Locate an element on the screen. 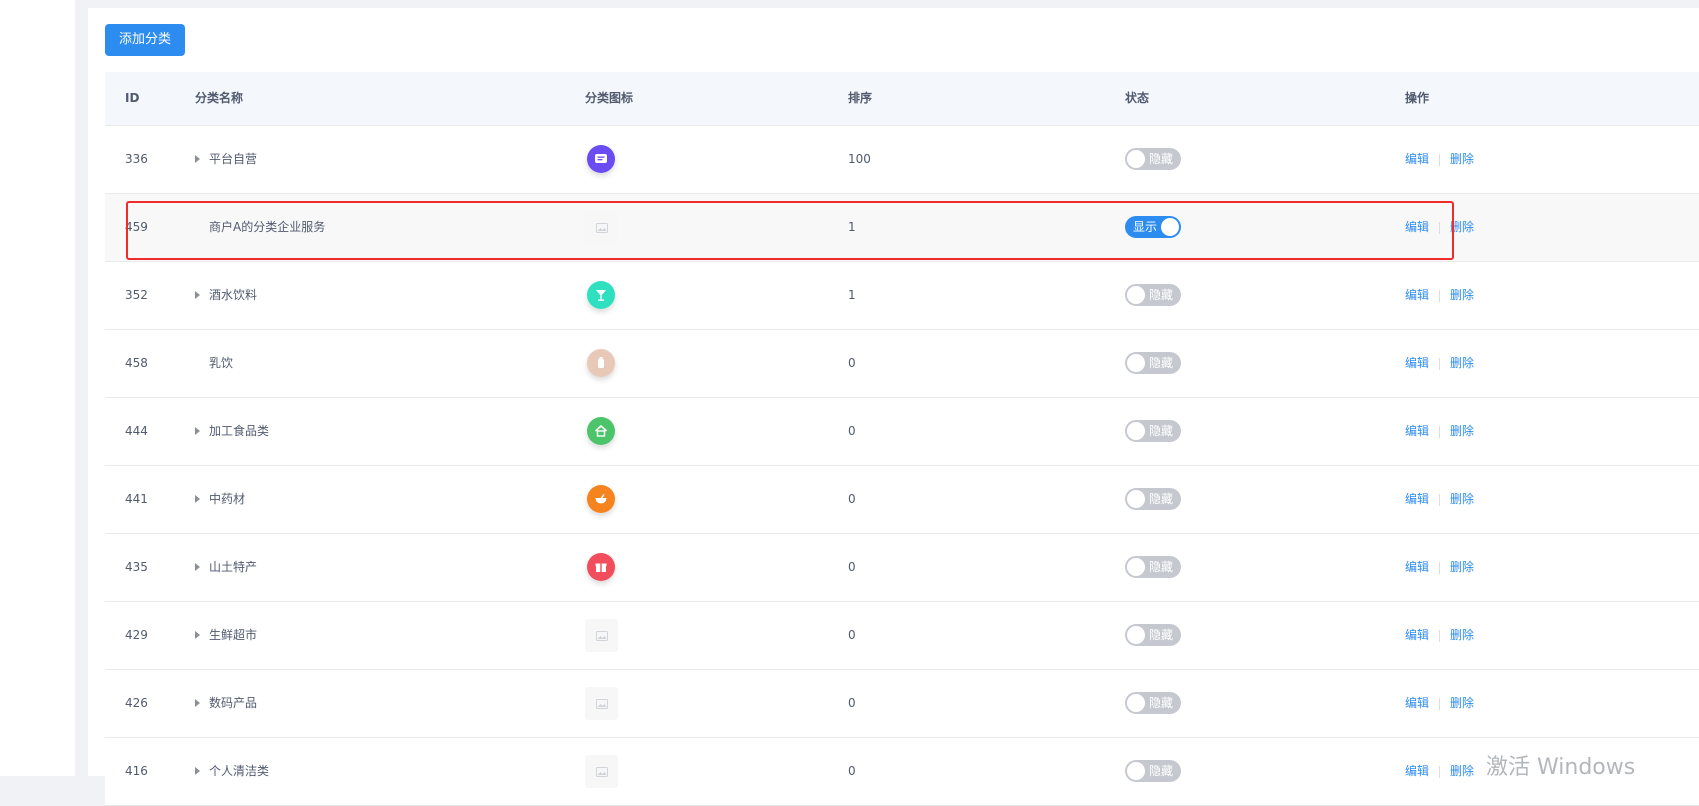 This screenshot has height=806, width=1699. category-name: 加工食品类 is located at coordinates (239, 431).